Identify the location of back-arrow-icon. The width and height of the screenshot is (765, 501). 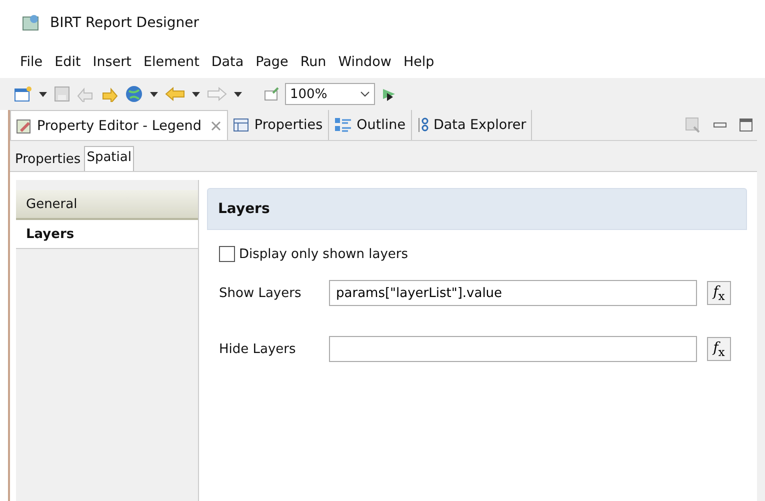
(175, 94).